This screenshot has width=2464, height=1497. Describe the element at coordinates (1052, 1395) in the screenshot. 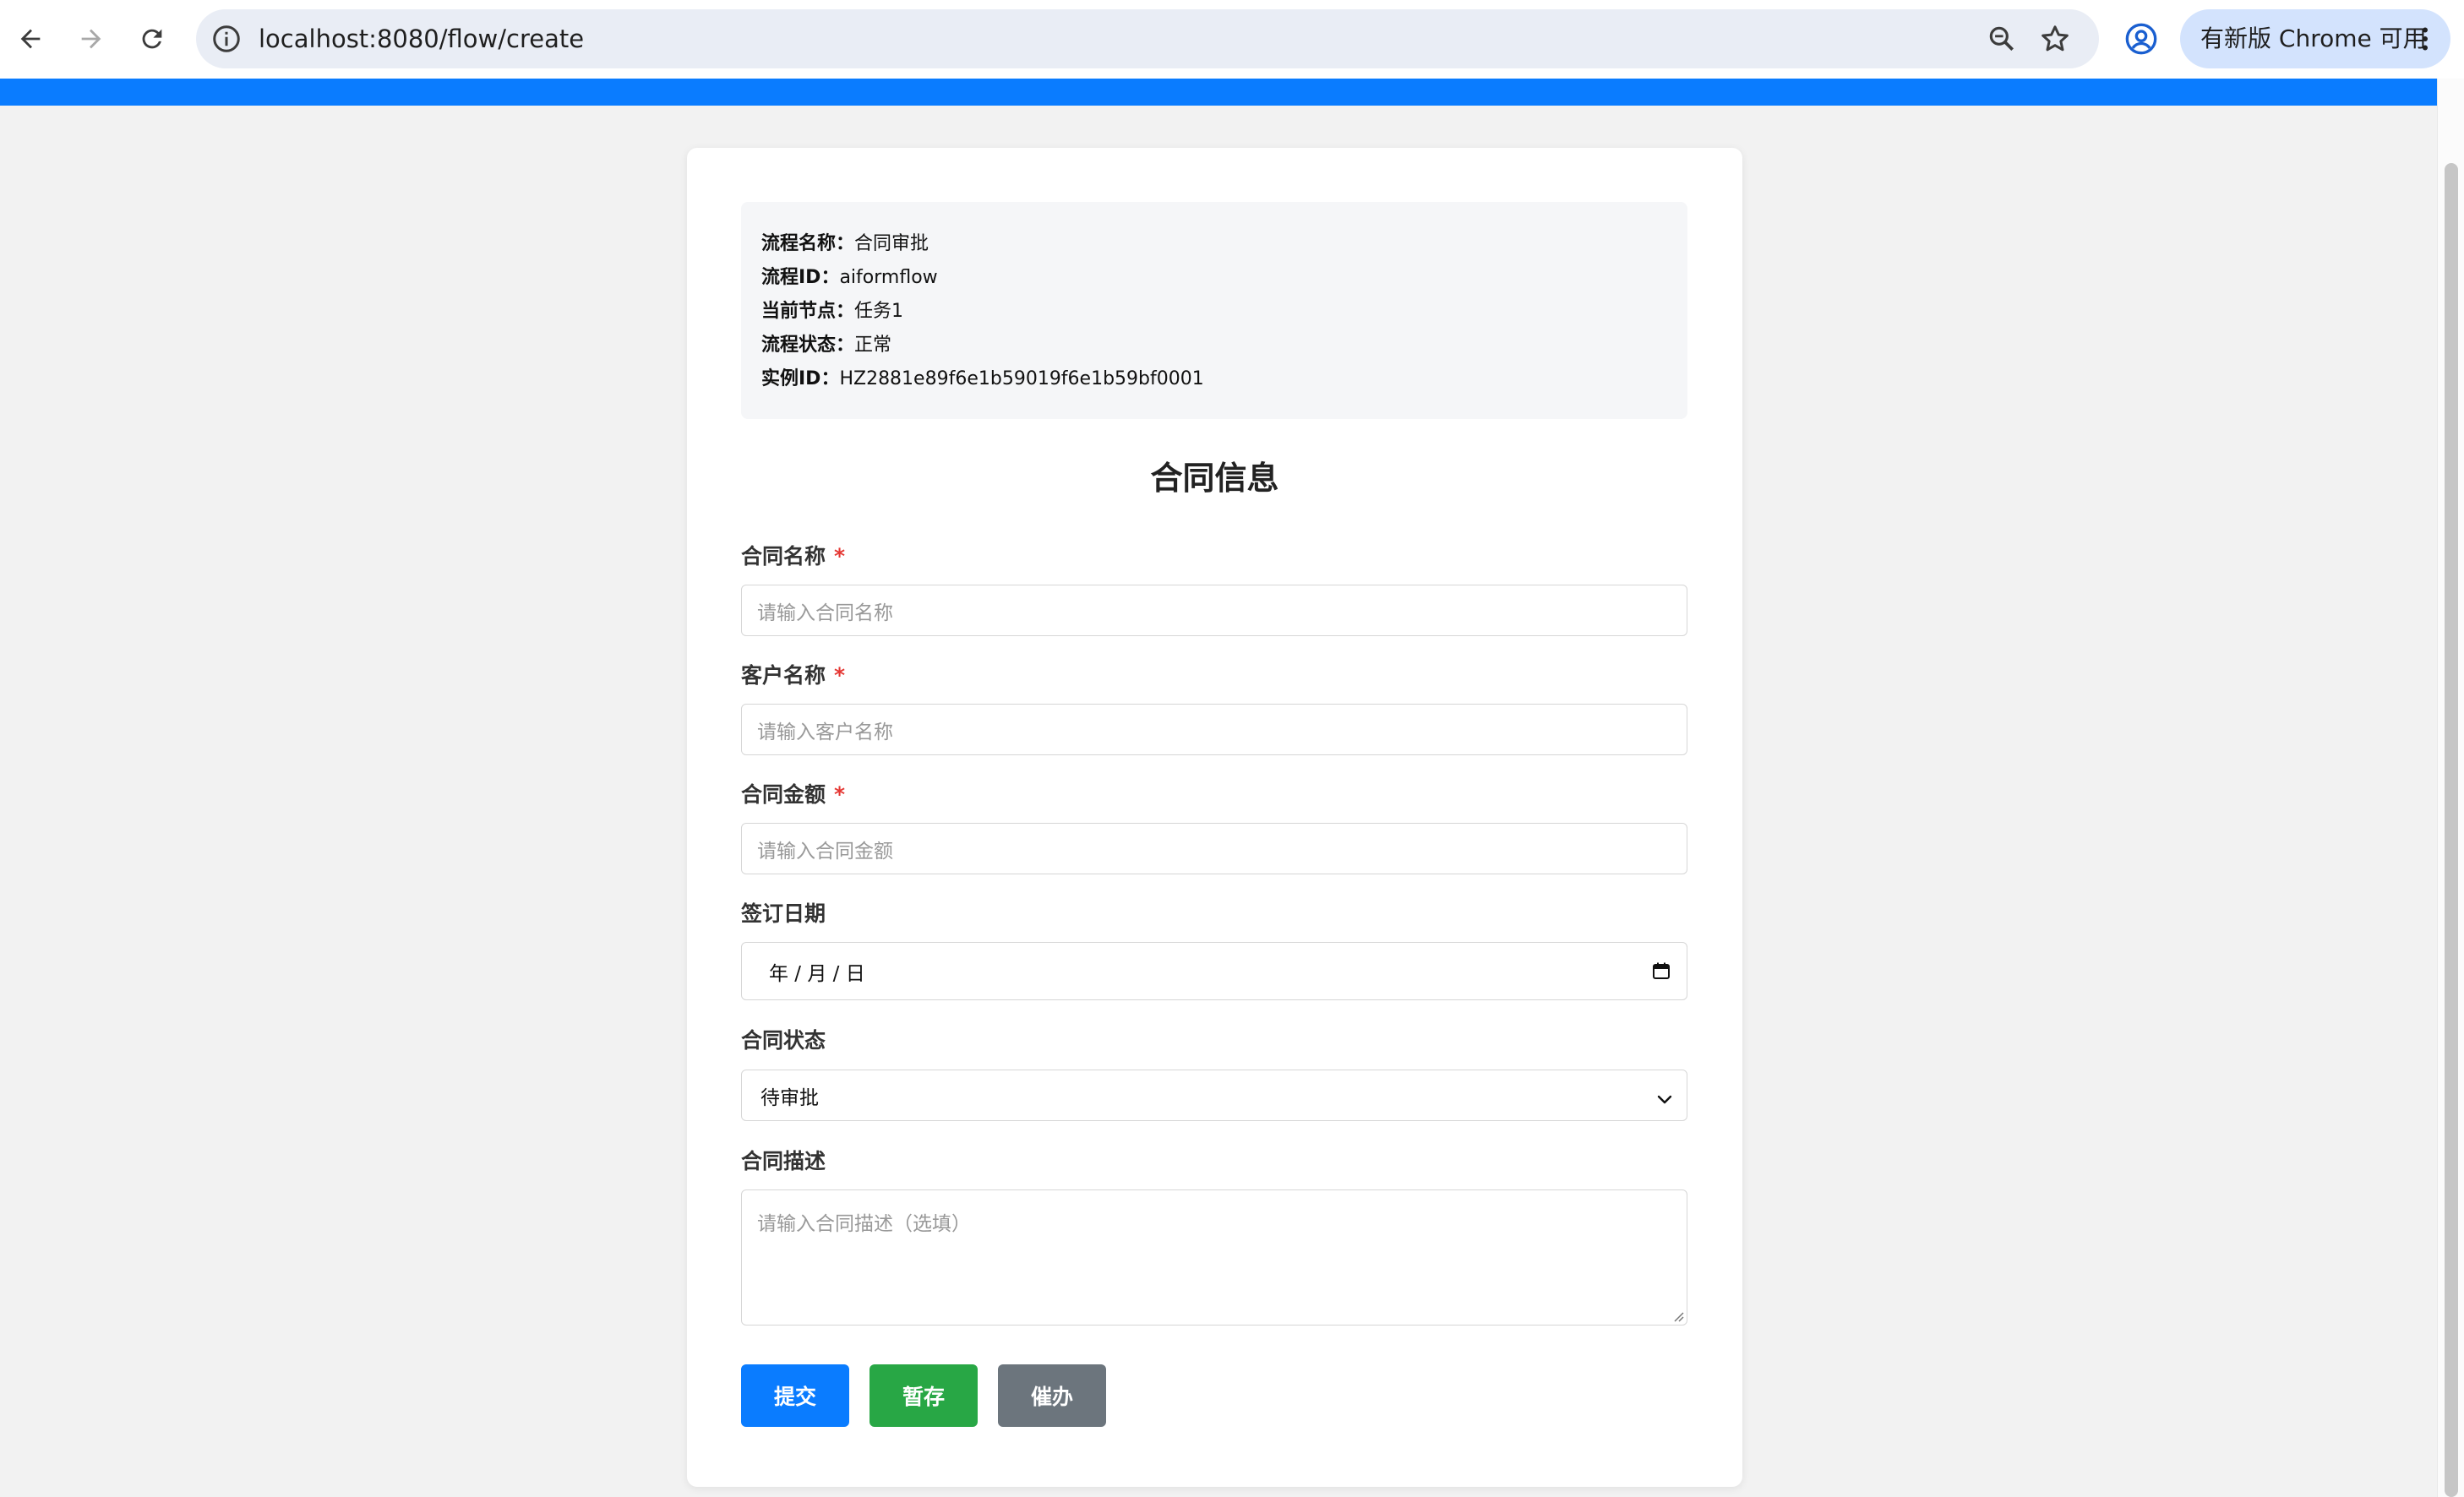

I see `urge-button: 催办` at that location.